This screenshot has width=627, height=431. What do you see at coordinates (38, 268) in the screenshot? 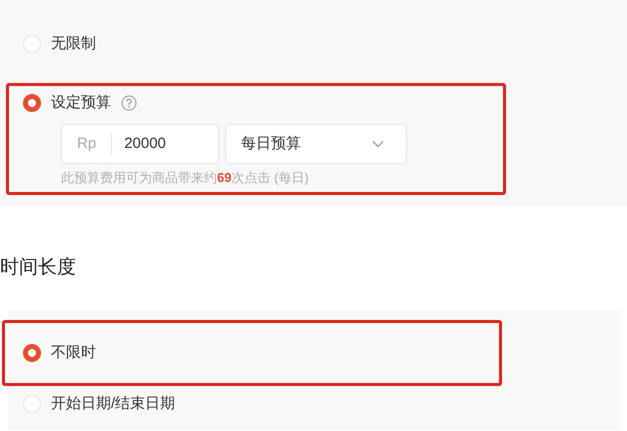
I see `section-title: 时间长度` at bounding box center [38, 268].